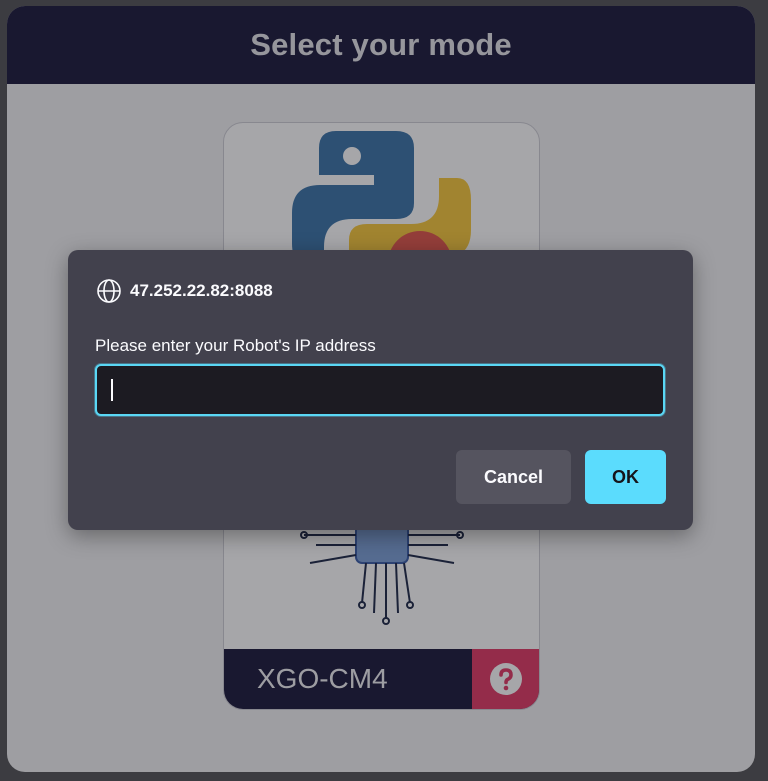 This screenshot has width=768, height=781. Describe the element at coordinates (201, 290) in the screenshot. I see `origin-address: 47.252.22.82:8088` at that location.